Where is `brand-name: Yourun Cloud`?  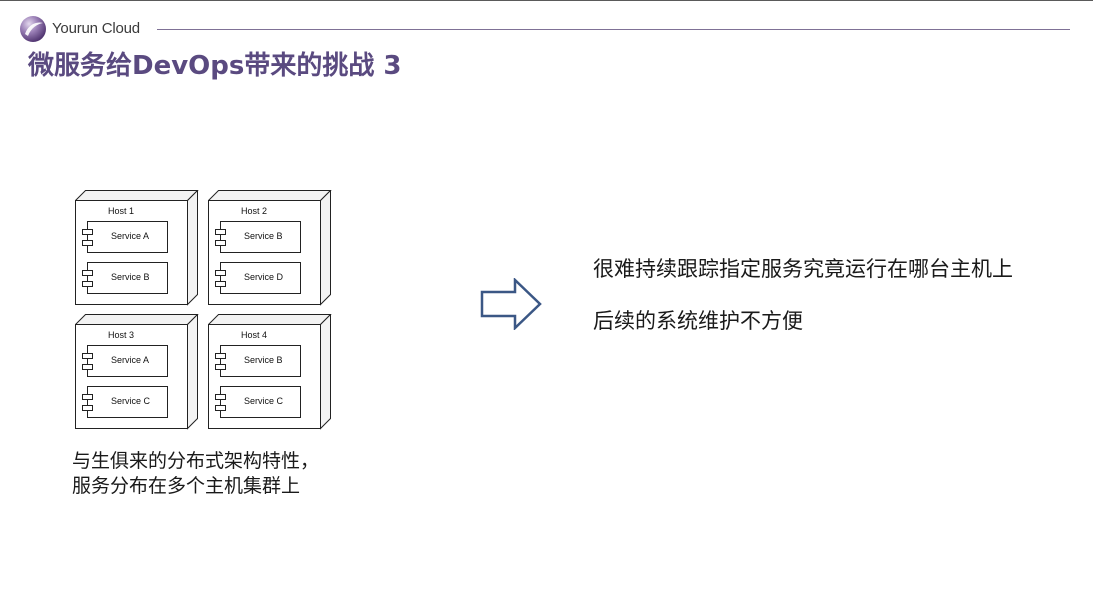 brand-name: Yourun Cloud is located at coordinates (96, 28).